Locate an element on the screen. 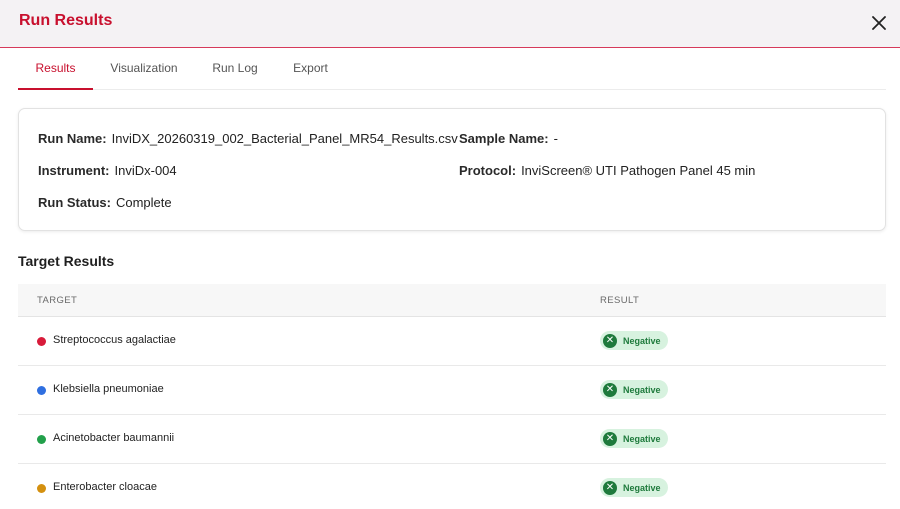 The height and width of the screenshot is (509, 900). table-header: TARGET RESULT is located at coordinates (452, 300).